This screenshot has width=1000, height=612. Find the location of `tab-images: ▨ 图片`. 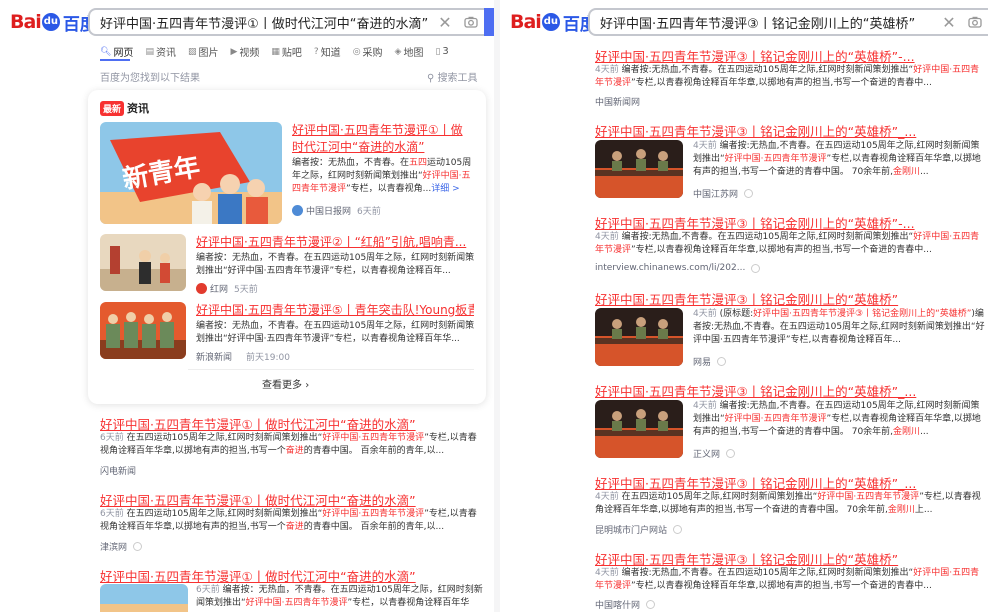

tab-images: ▨ 图片 is located at coordinates (203, 52).